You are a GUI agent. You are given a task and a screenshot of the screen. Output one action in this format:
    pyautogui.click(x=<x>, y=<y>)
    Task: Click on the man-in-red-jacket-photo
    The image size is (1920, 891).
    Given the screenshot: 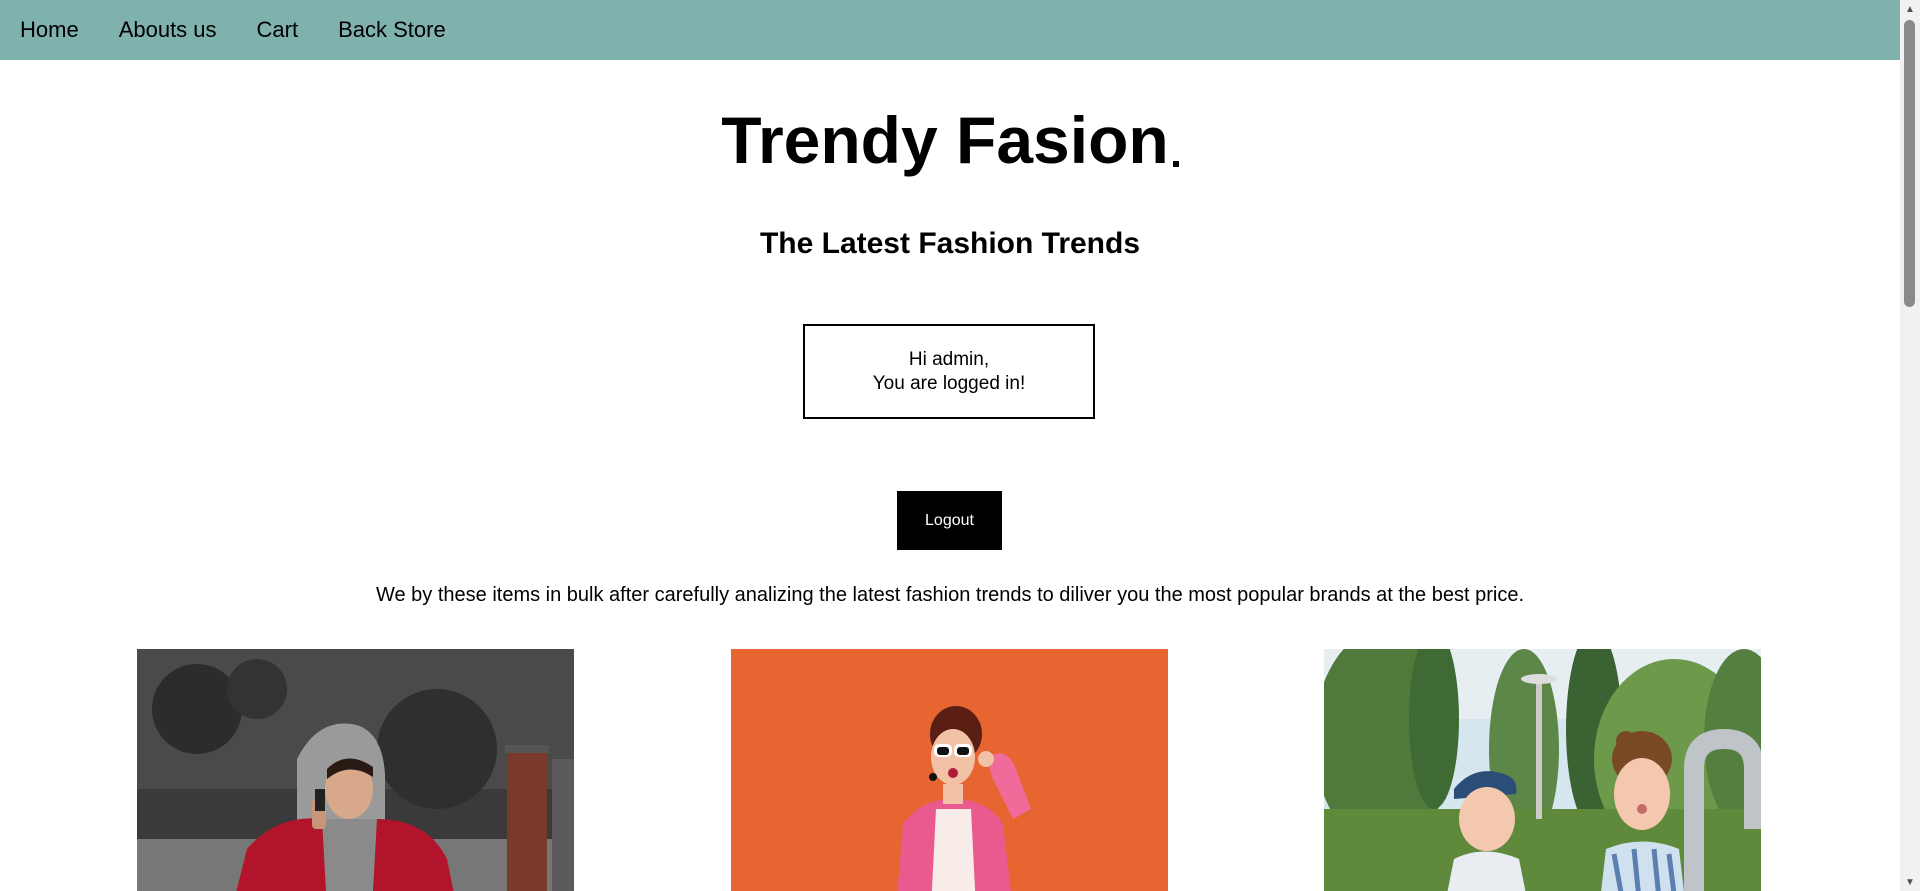 What is the action you would take?
    pyautogui.click(x=355, y=770)
    